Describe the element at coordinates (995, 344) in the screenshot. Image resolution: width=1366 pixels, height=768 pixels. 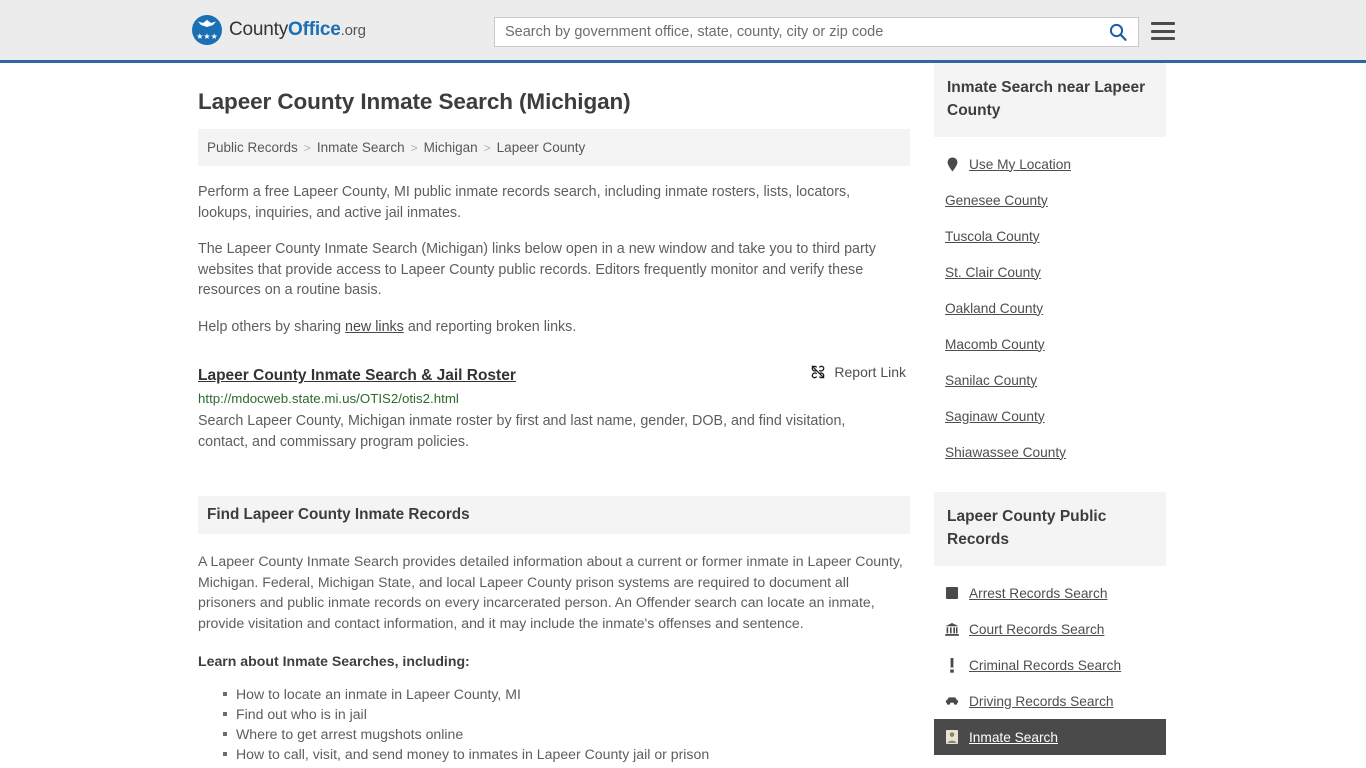
I see `sidebar-link-macomb-county: Macomb County` at that location.